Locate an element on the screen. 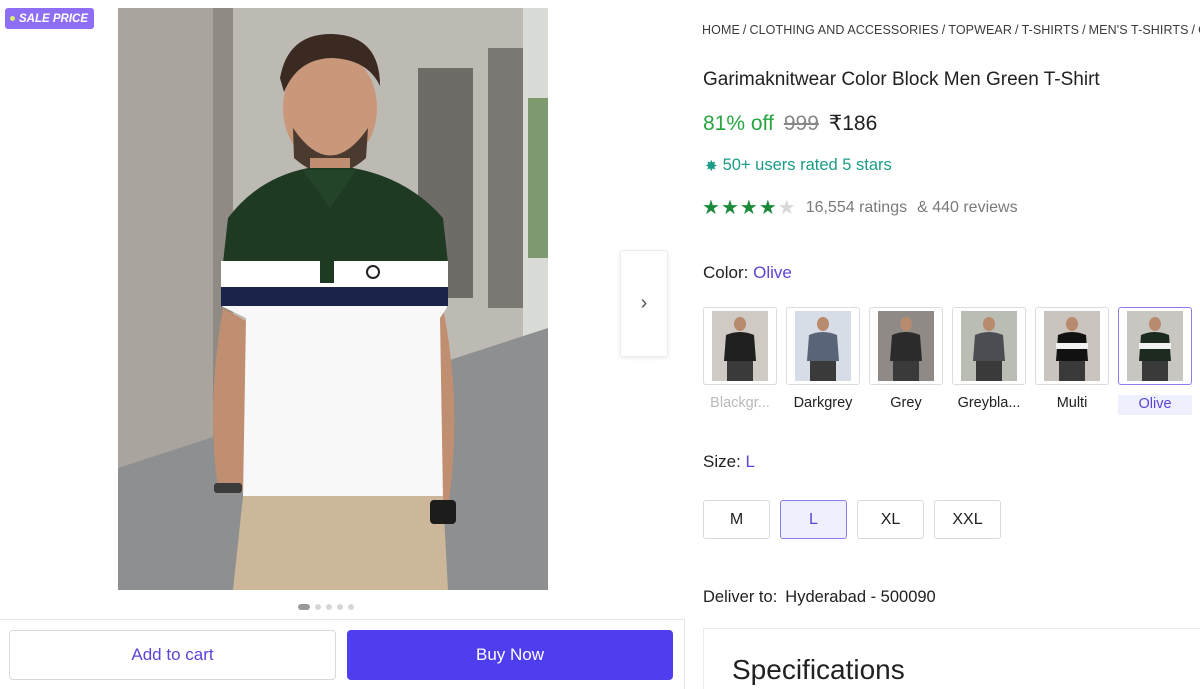 The height and width of the screenshot is (689, 1200). breadcrumb-item-home: HOME is located at coordinates (721, 30).